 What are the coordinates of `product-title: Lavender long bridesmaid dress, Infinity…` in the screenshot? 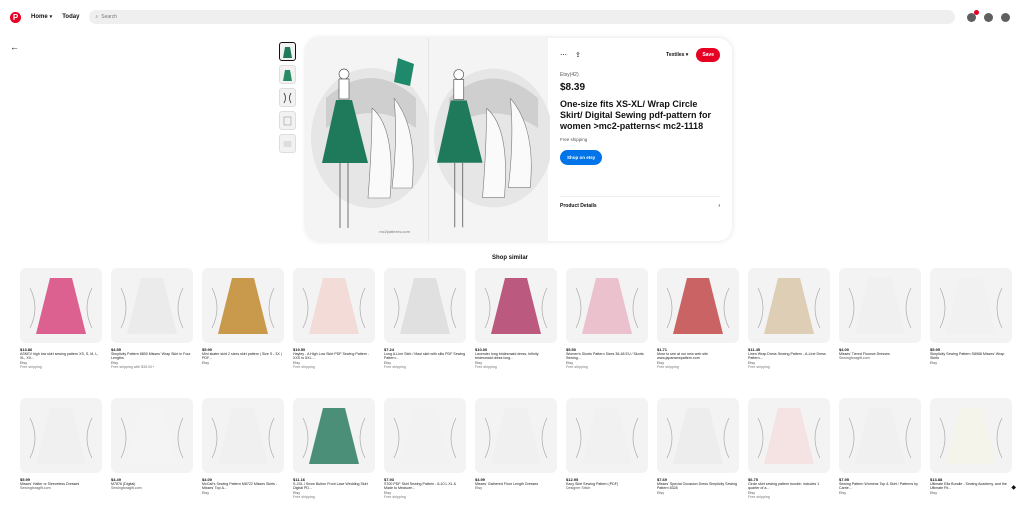 It's located at (516, 356).